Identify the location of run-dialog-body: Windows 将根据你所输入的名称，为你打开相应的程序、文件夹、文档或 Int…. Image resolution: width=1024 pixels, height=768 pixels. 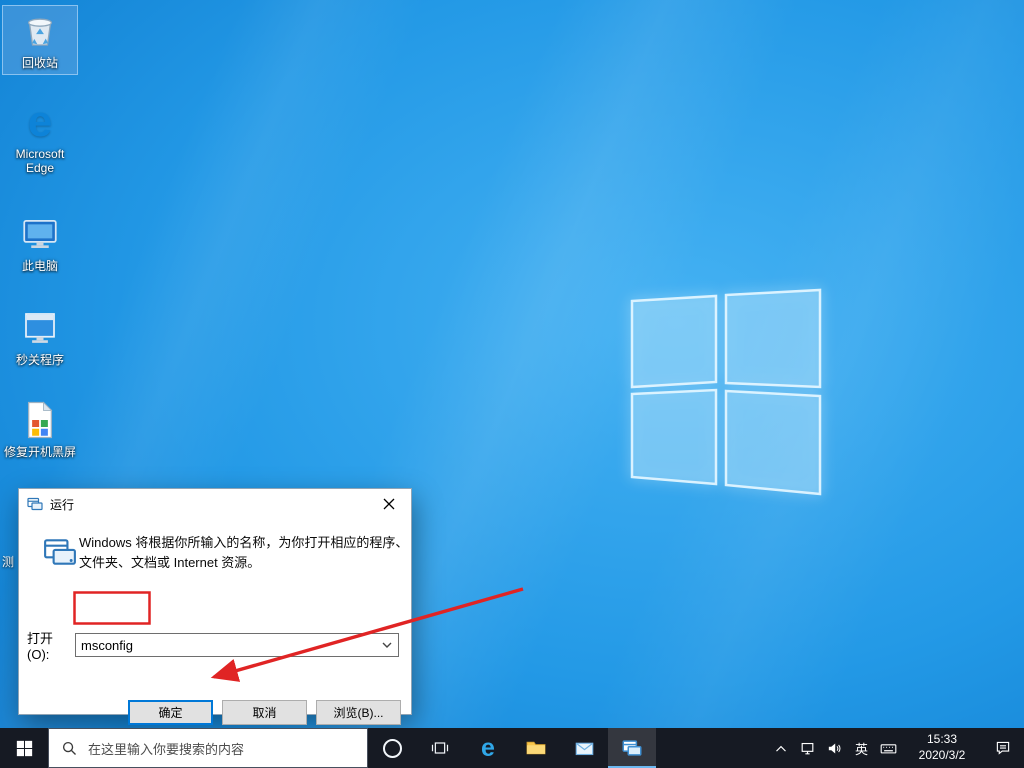
(215, 622).